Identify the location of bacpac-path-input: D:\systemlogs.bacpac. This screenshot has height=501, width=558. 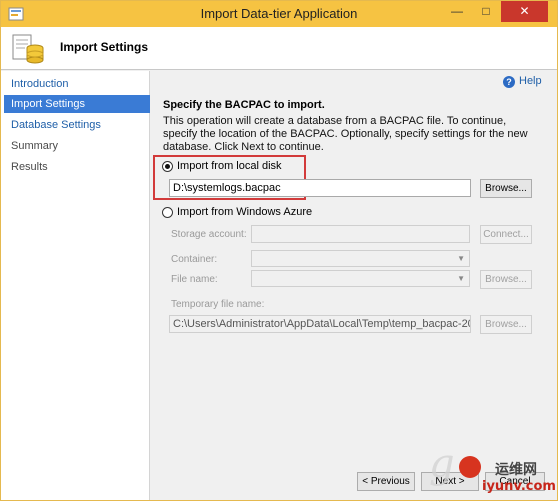
(320, 188).